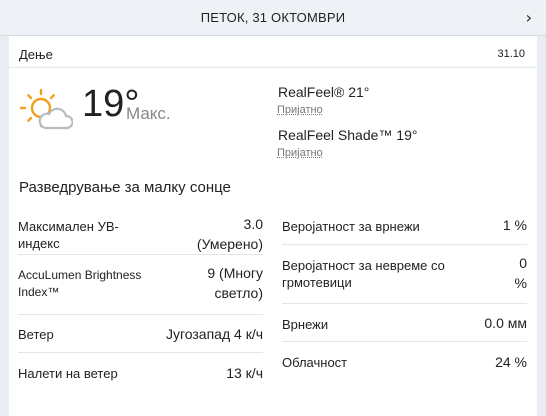 The image size is (546, 416). What do you see at coordinates (148, 113) in the screenshot?
I see `temp-label: Макс.` at bounding box center [148, 113].